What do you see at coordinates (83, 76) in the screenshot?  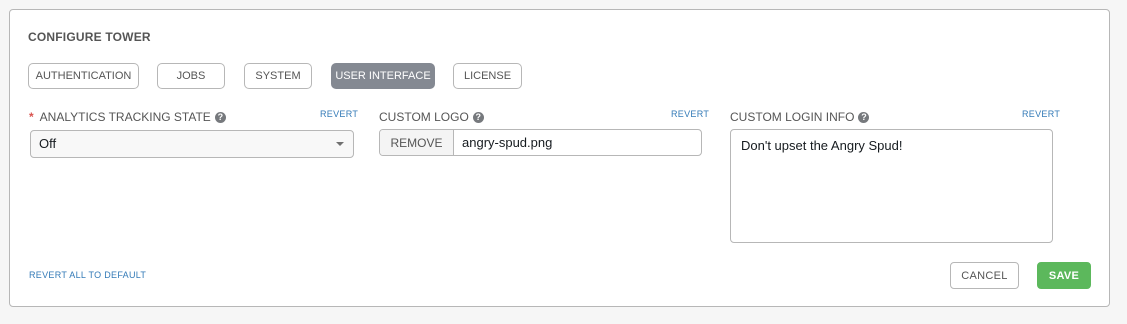 I see `tab-authentication: AUTHENTICATION` at bounding box center [83, 76].